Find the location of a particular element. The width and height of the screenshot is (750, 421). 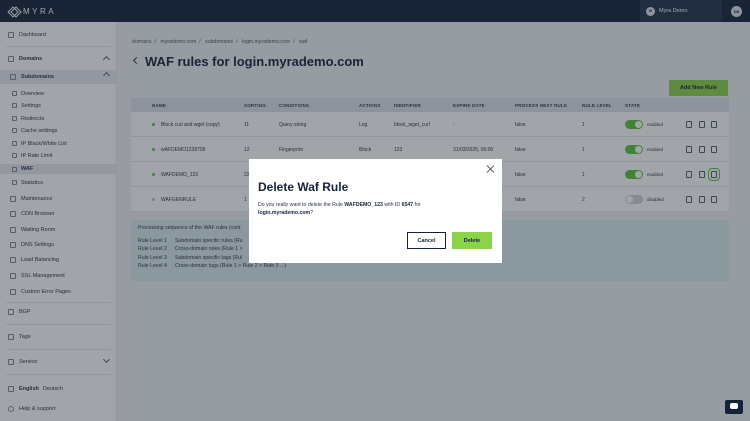

close-icon is located at coordinates (490, 168).